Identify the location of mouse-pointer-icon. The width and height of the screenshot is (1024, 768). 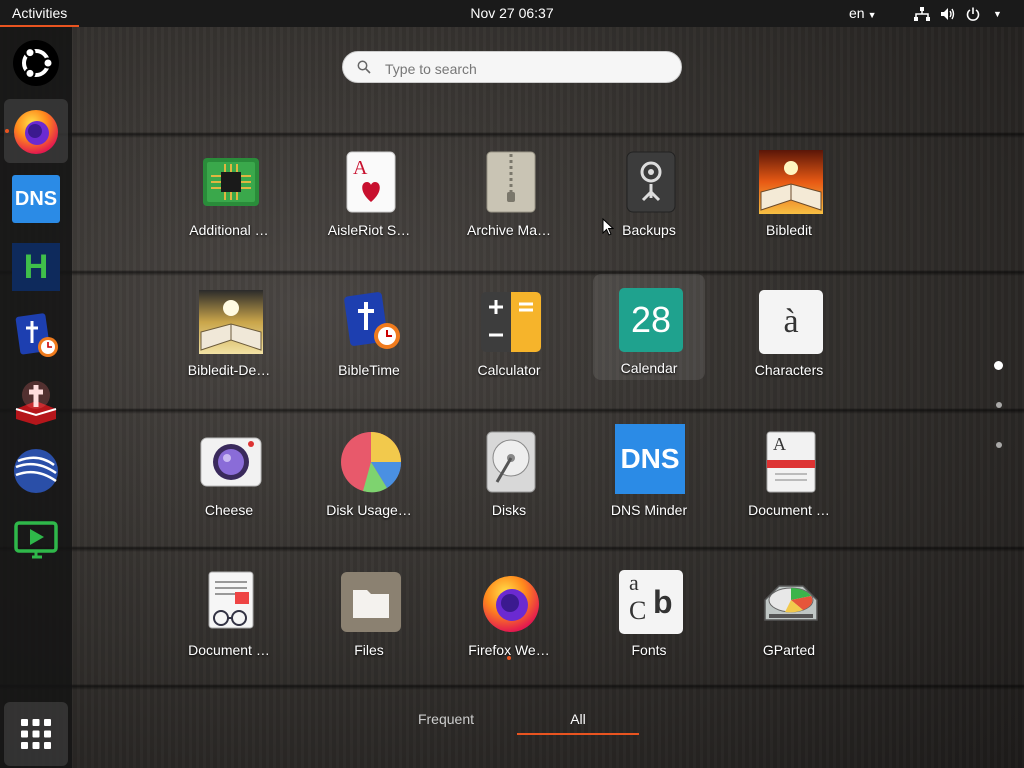
(608, 227).